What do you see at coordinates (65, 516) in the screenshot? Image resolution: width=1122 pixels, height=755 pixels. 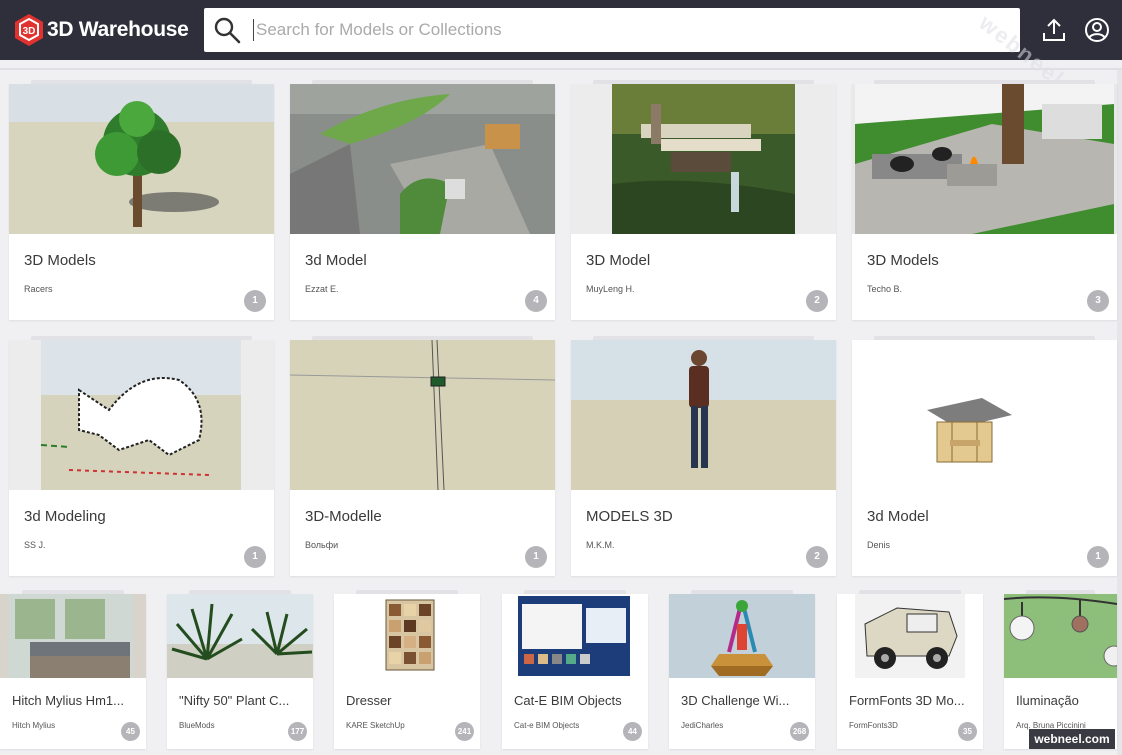 I see `card-title: 3d Modeling` at bounding box center [65, 516].